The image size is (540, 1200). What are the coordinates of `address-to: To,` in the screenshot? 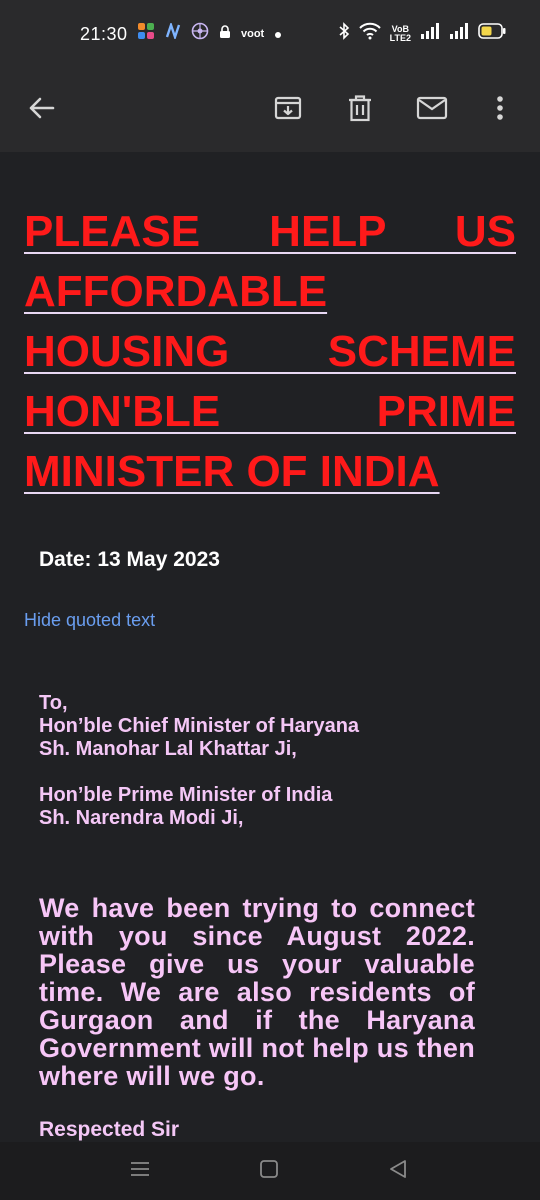 It's located at (53, 703).